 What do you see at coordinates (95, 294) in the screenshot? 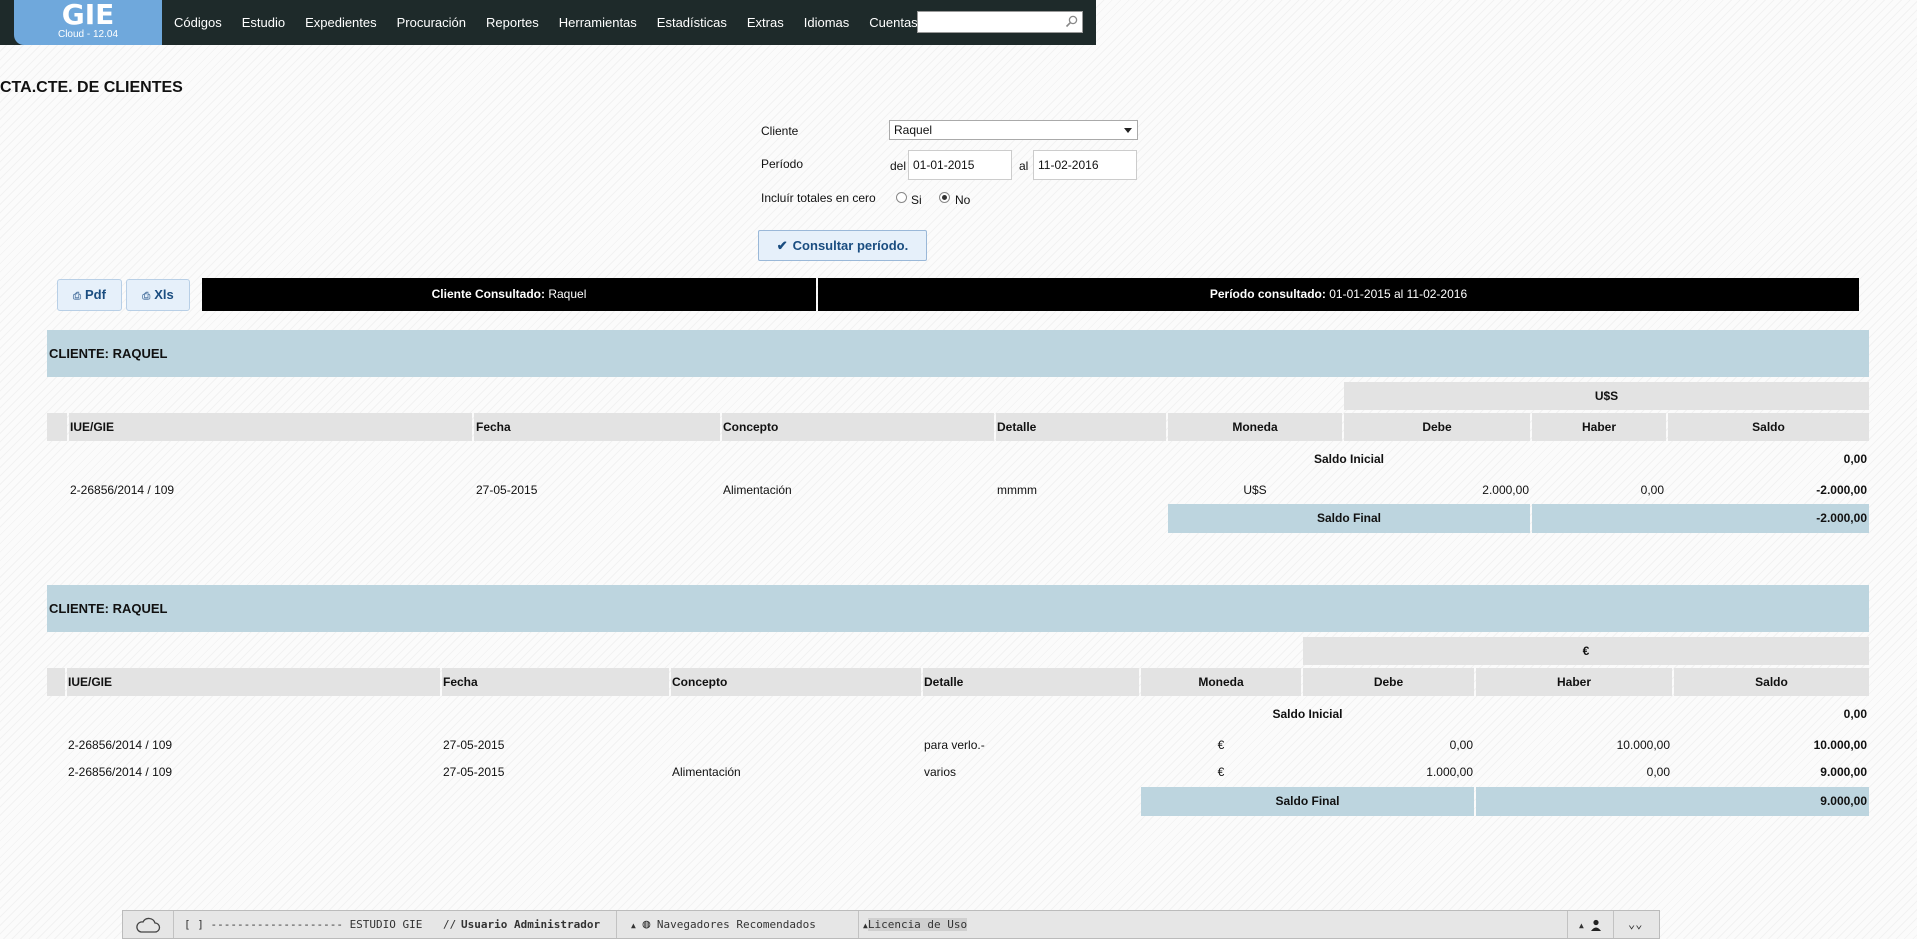
I see `pdf-label: Pdf` at bounding box center [95, 294].